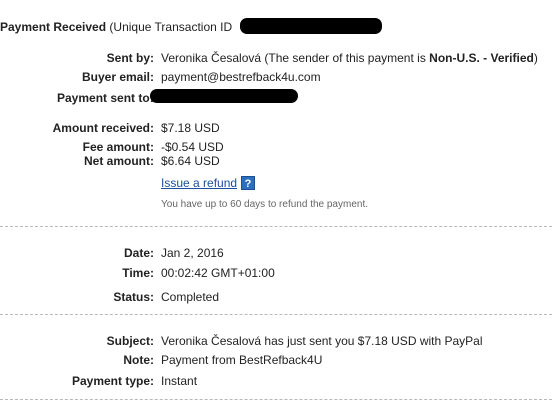  What do you see at coordinates (190, 161) in the screenshot?
I see `net-amount-value: $6.64 USD` at bounding box center [190, 161].